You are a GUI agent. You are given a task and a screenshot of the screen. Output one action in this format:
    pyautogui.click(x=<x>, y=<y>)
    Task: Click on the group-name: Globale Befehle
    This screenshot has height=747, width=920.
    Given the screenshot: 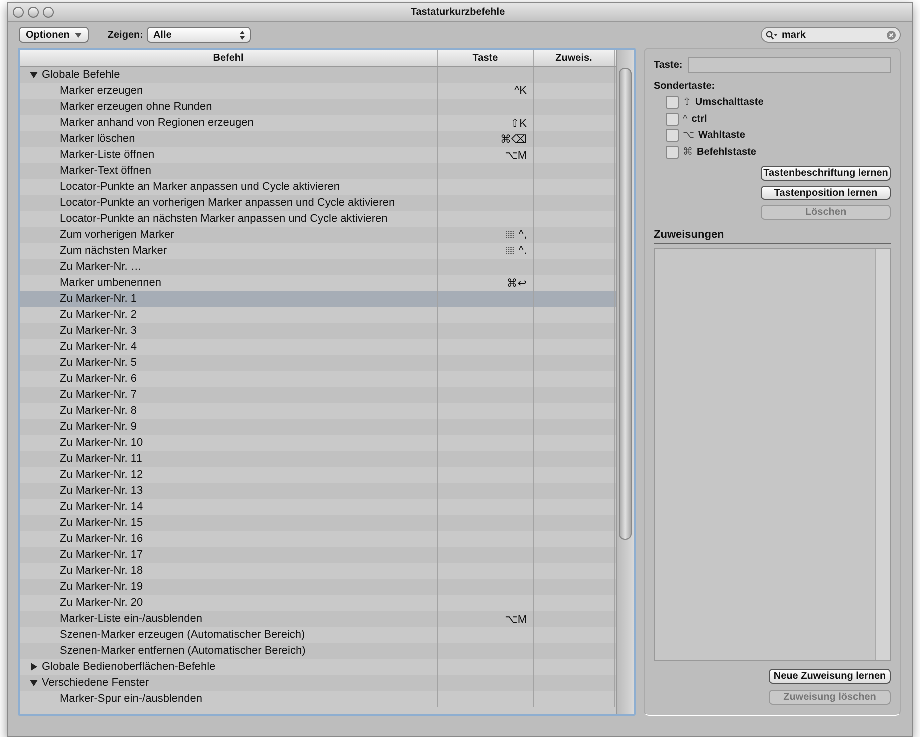 What is the action you would take?
    pyautogui.click(x=81, y=75)
    